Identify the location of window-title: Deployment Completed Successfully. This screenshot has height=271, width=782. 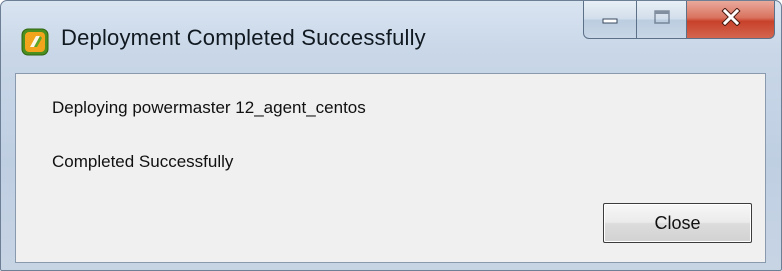
(243, 37).